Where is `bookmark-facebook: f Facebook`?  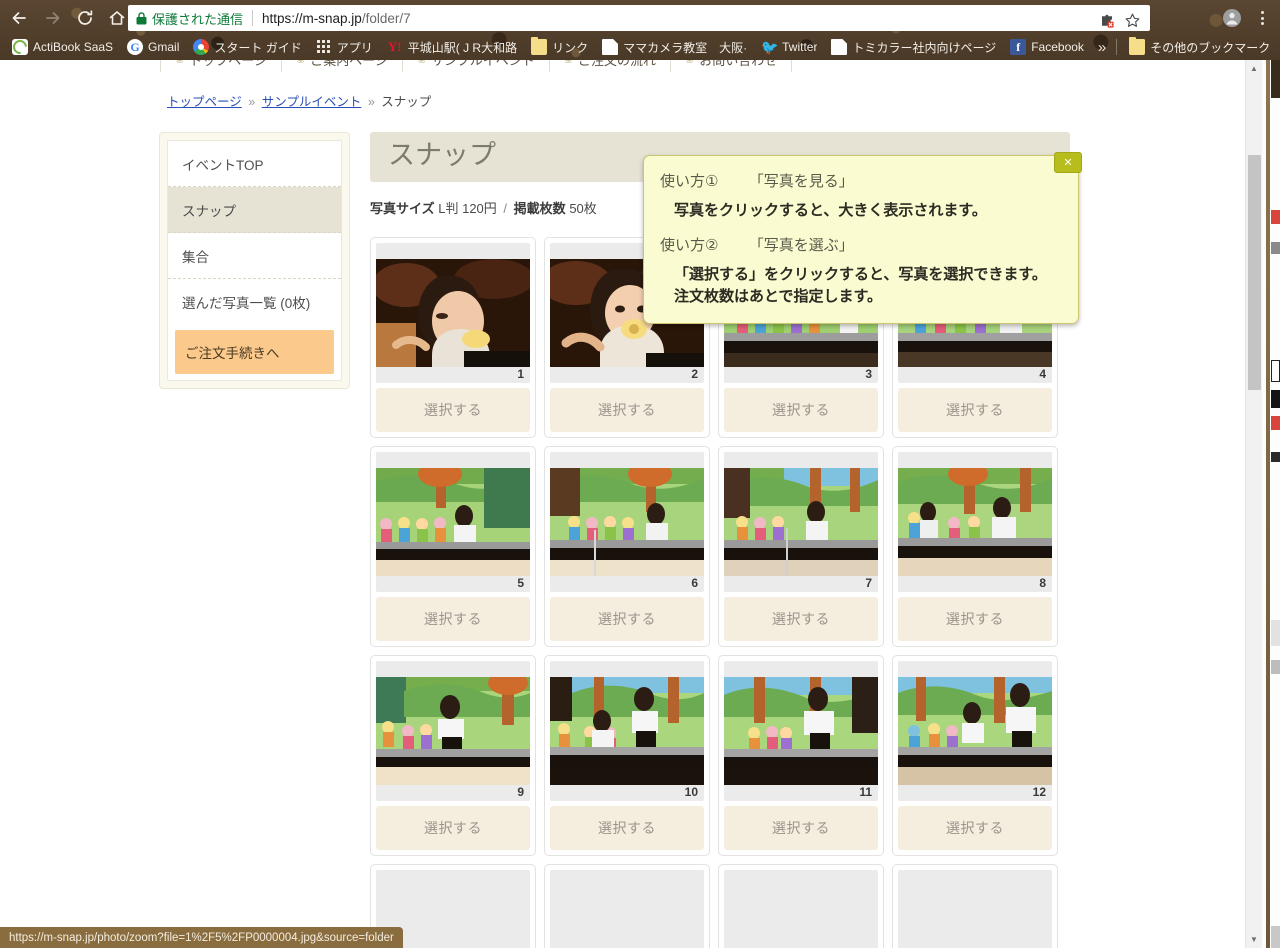 bookmark-facebook: f Facebook is located at coordinates (1047, 47).